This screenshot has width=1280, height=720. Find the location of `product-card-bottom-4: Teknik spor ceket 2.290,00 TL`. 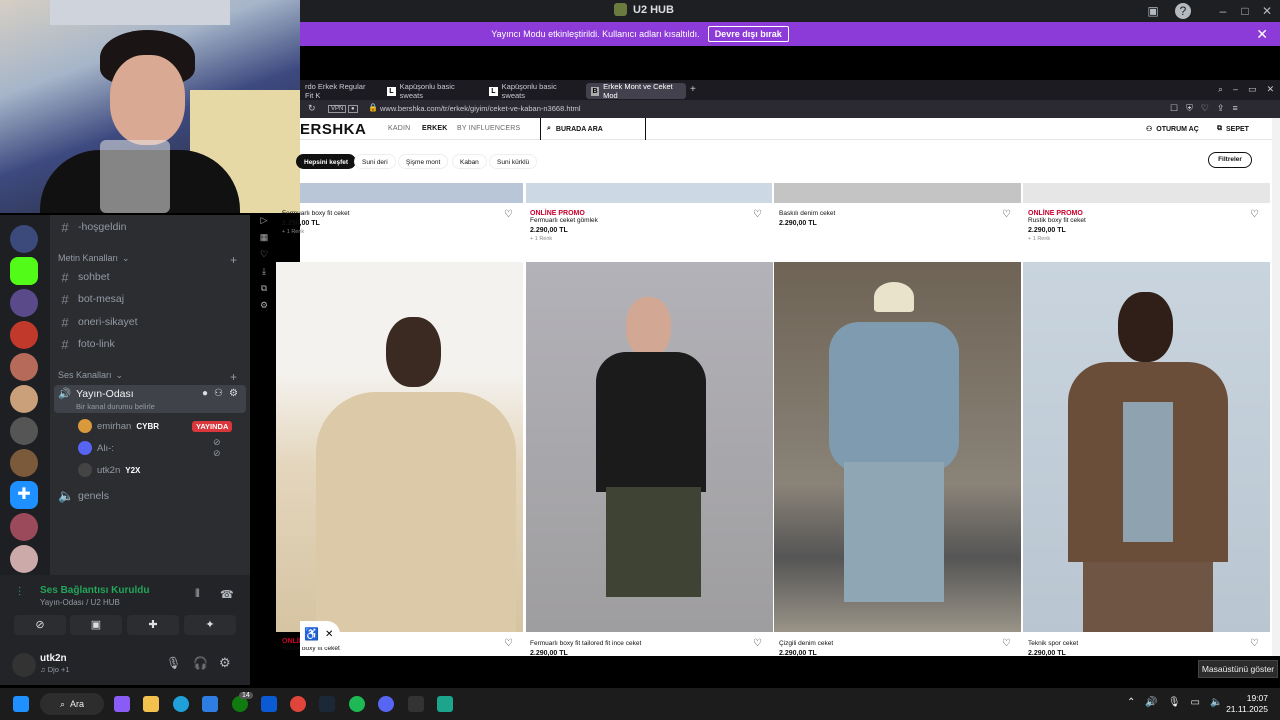

product-card-bottom-4: Teknik spor ceket 2.290,00 TL is located at coordinates (1148, 648).